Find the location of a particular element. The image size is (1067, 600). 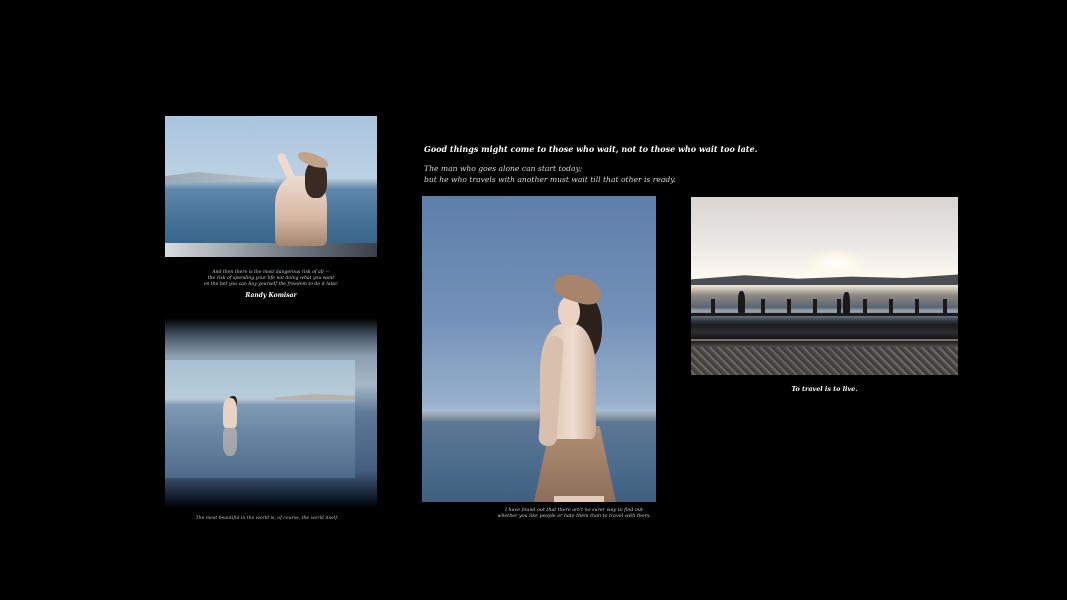

photo-woman-sitting-lake is located at coordinates (271, 186).